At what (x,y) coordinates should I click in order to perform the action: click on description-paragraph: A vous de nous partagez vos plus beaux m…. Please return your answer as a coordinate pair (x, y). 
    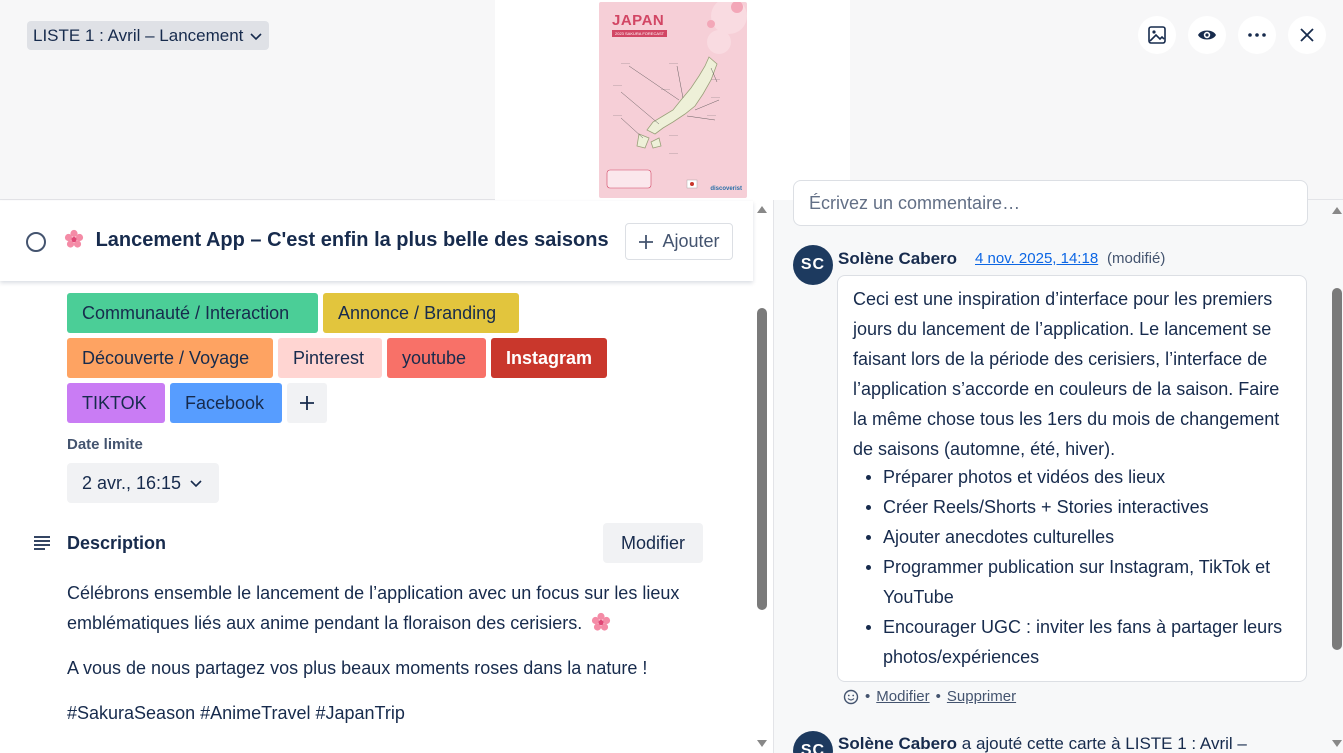
    Looking at the image, I should click on (357, 668).